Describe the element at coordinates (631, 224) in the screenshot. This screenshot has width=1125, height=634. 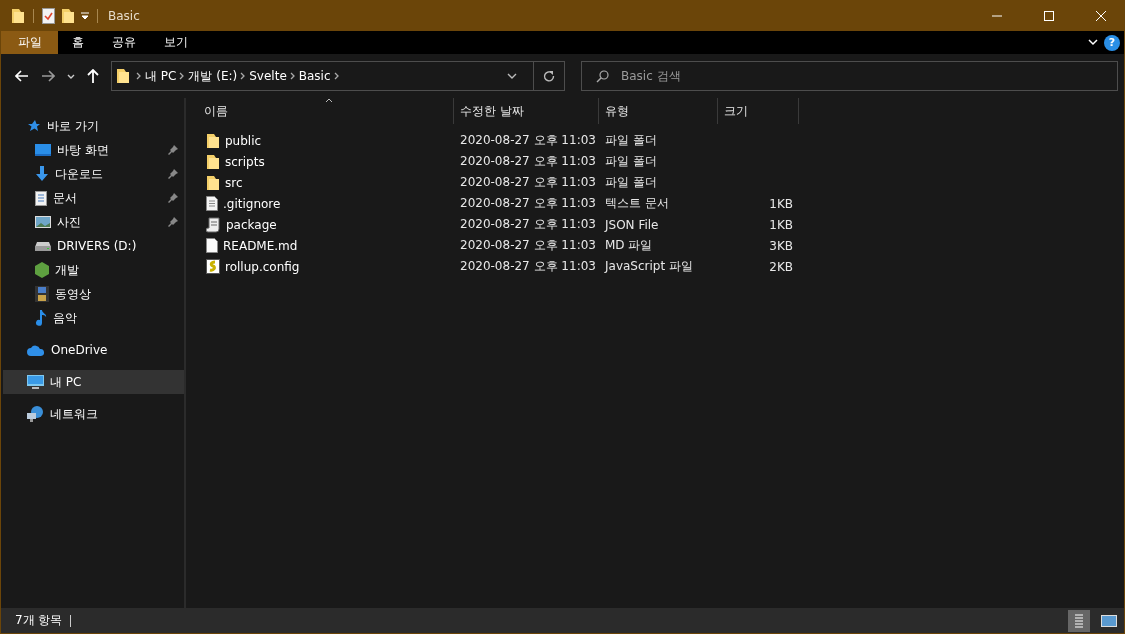
I see `type-cell-text: JSON File` at that location.